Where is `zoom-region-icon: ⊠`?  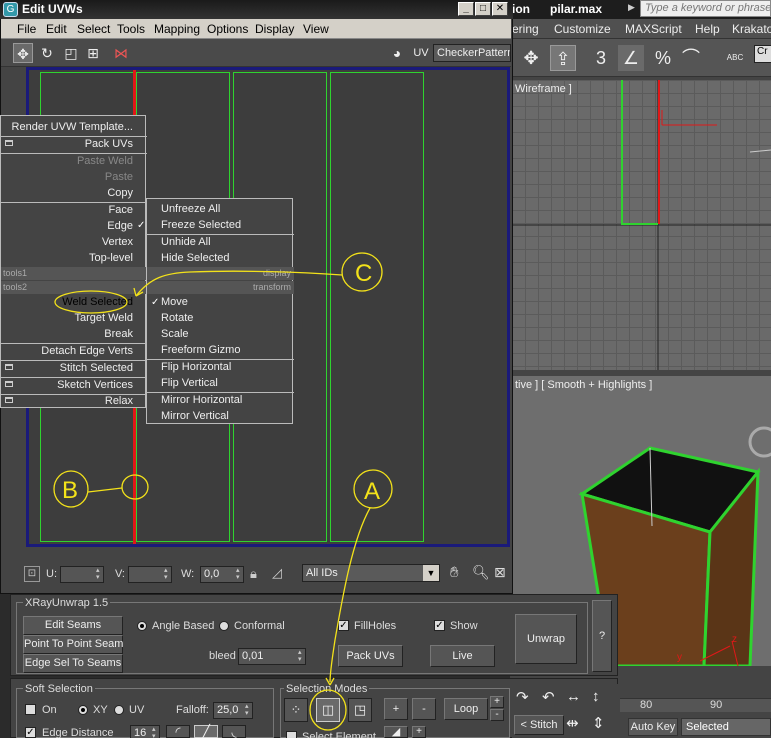
zoom-region-icon: ⊠ is located at coordinates (500, 572).